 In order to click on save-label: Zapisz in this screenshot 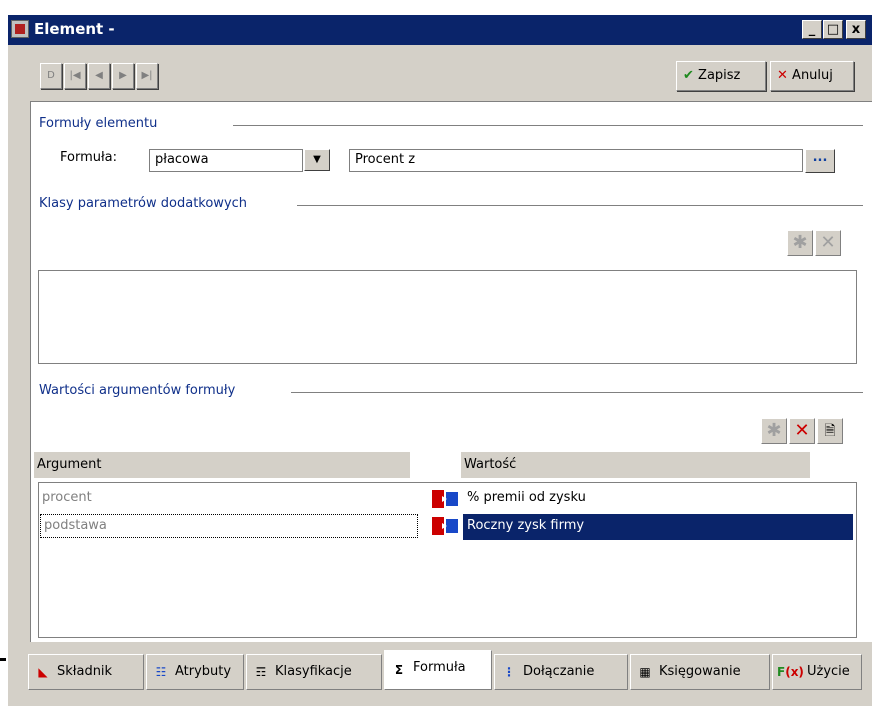, I will do `click(719, 75)`.